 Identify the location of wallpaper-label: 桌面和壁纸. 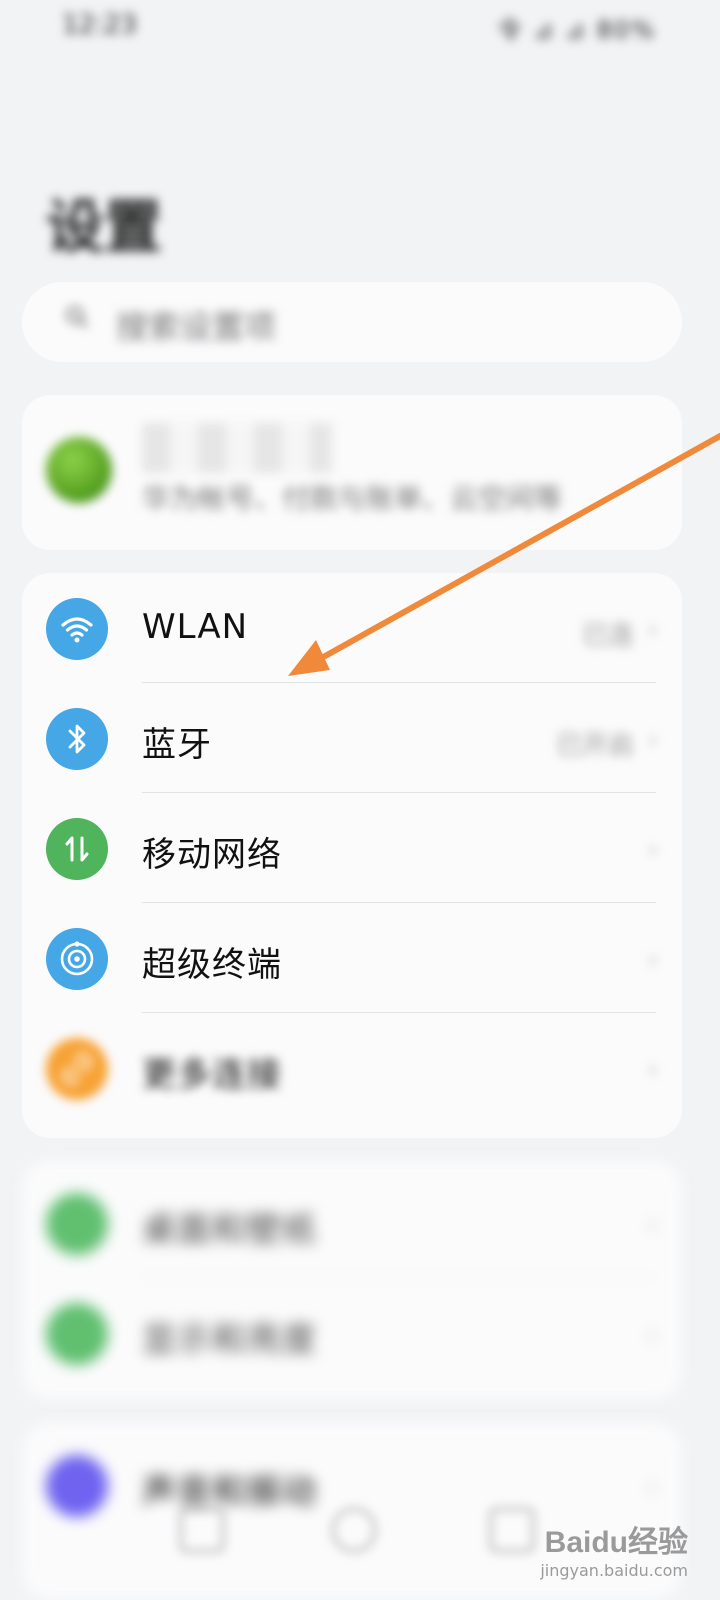
(229, 1230).